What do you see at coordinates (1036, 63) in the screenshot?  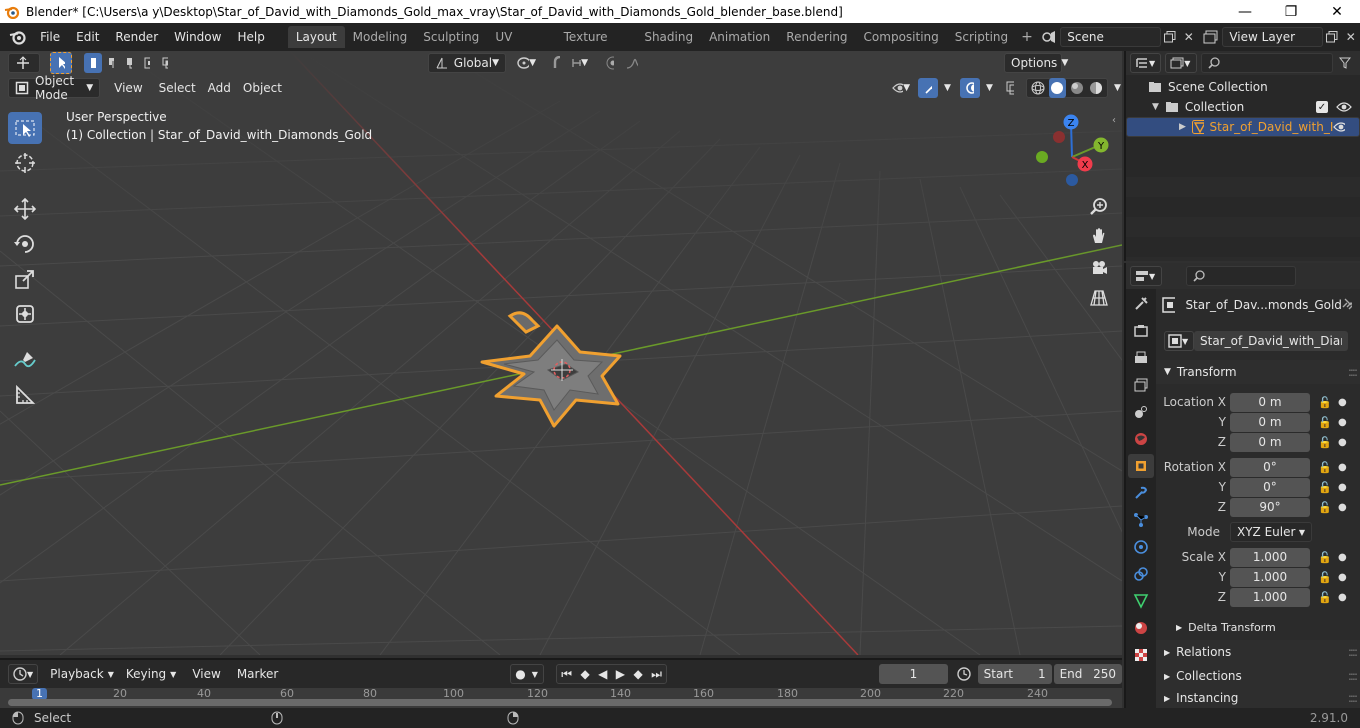 I see `options-dropdown: Options ▼` at bounding box center [1036, 63].